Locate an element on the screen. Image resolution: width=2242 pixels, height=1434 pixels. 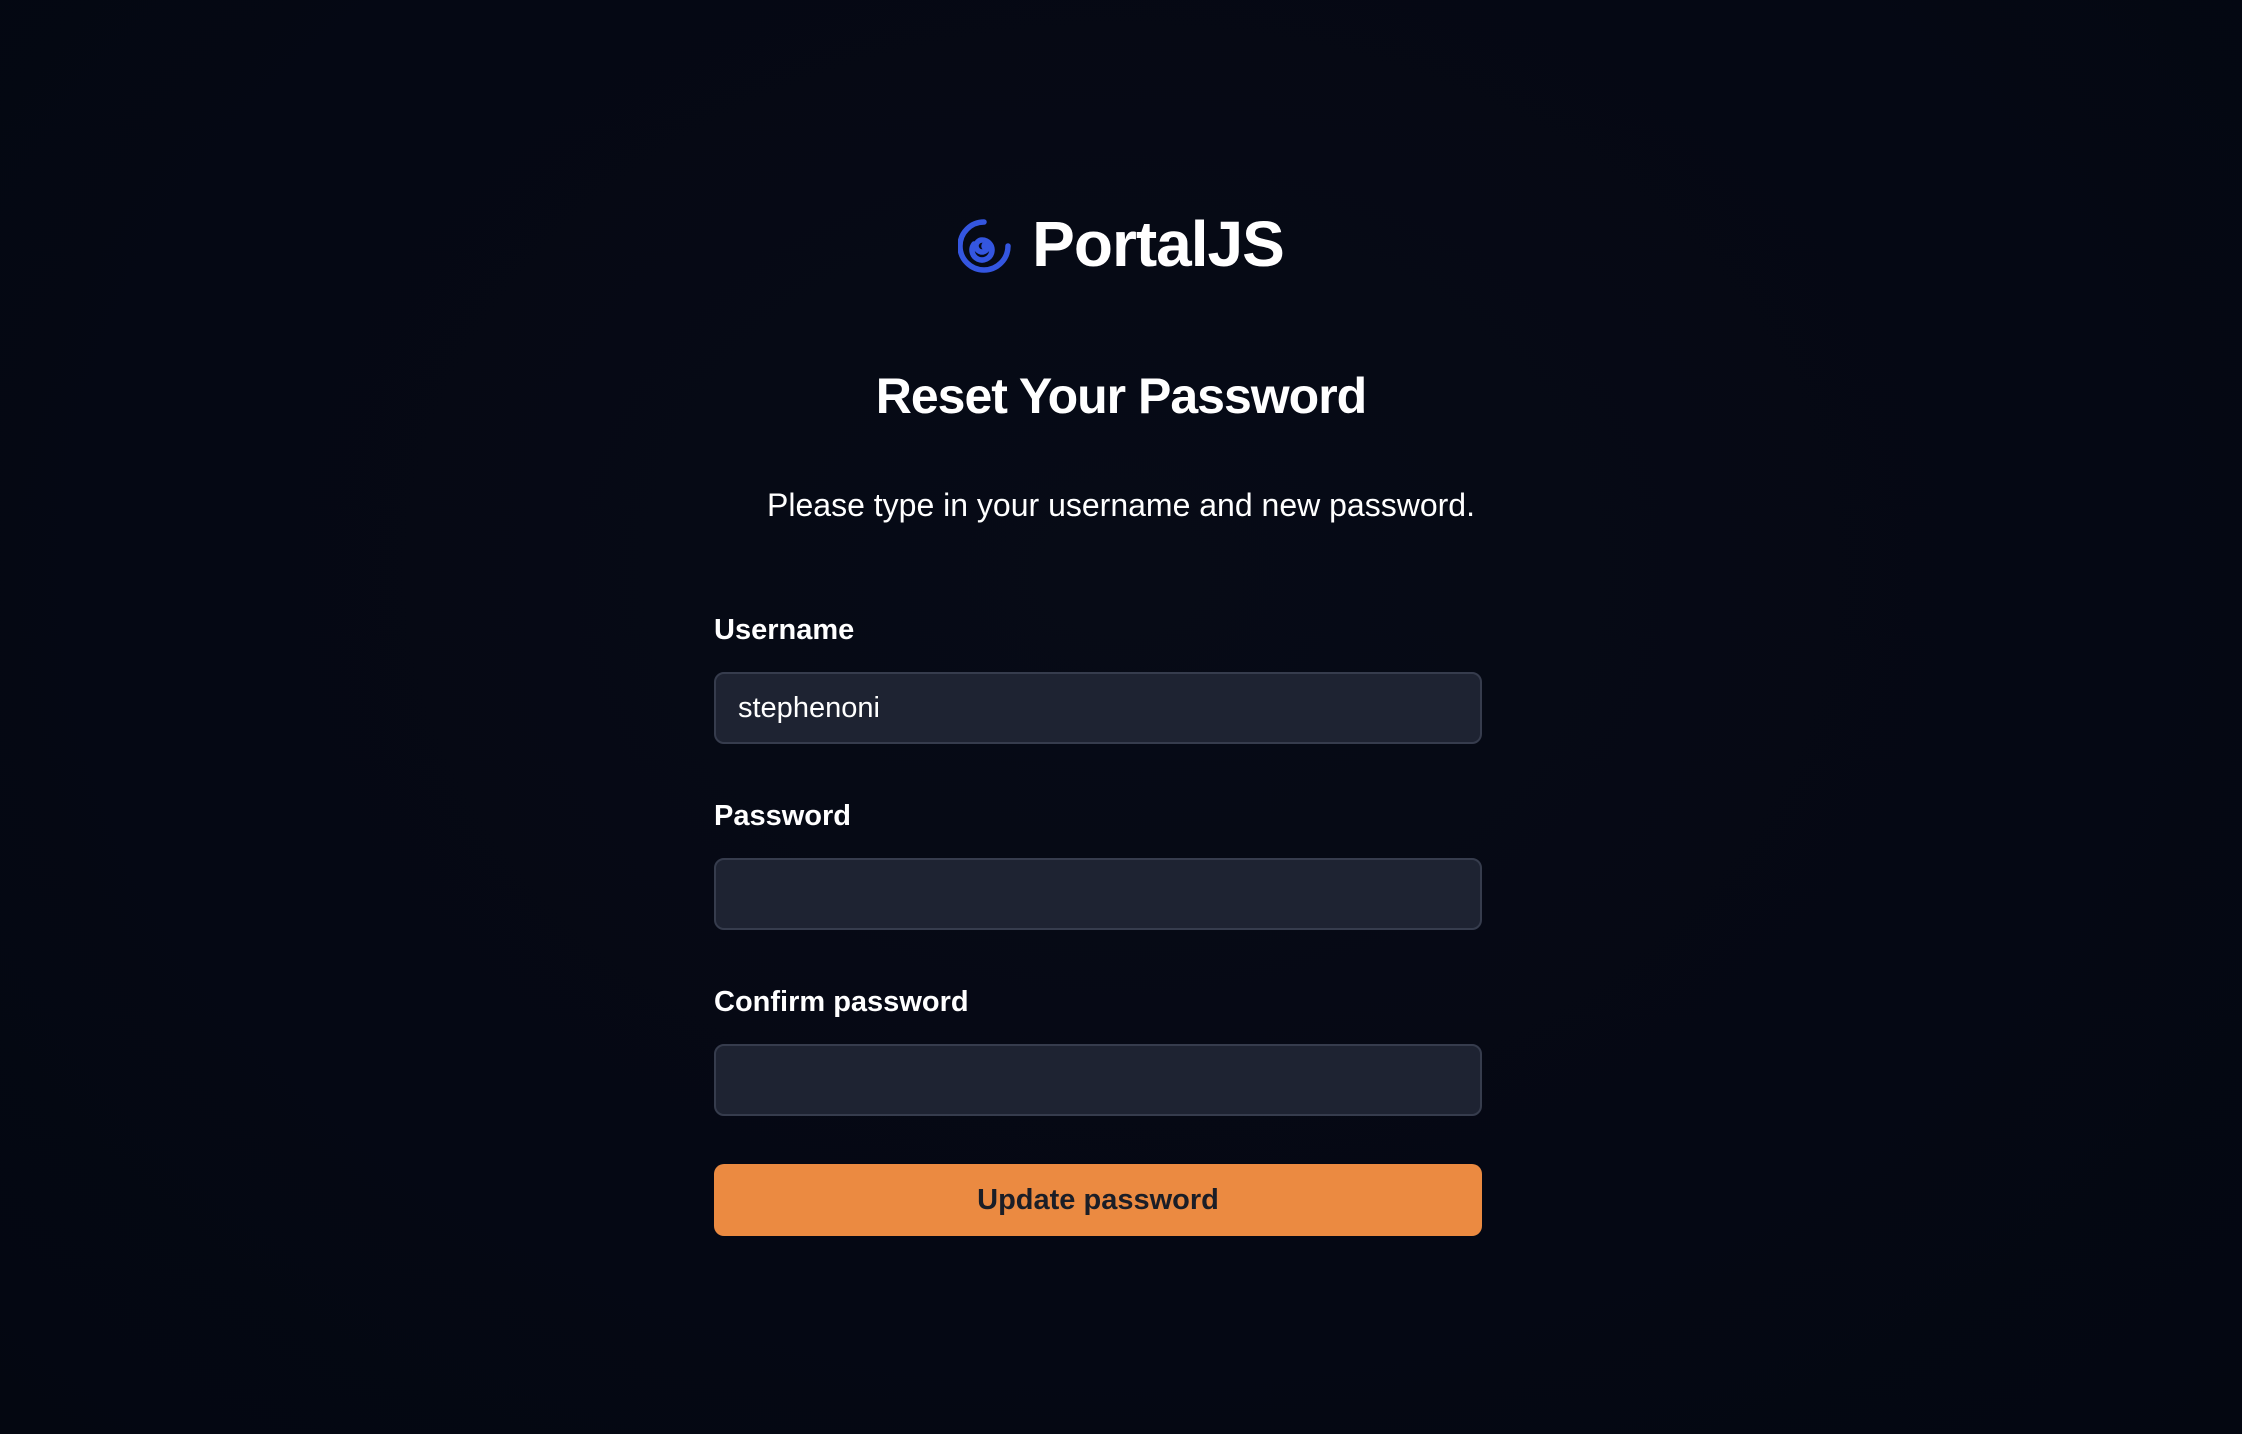
brand-header: PortalJS is located at coordinates (1121, 244).